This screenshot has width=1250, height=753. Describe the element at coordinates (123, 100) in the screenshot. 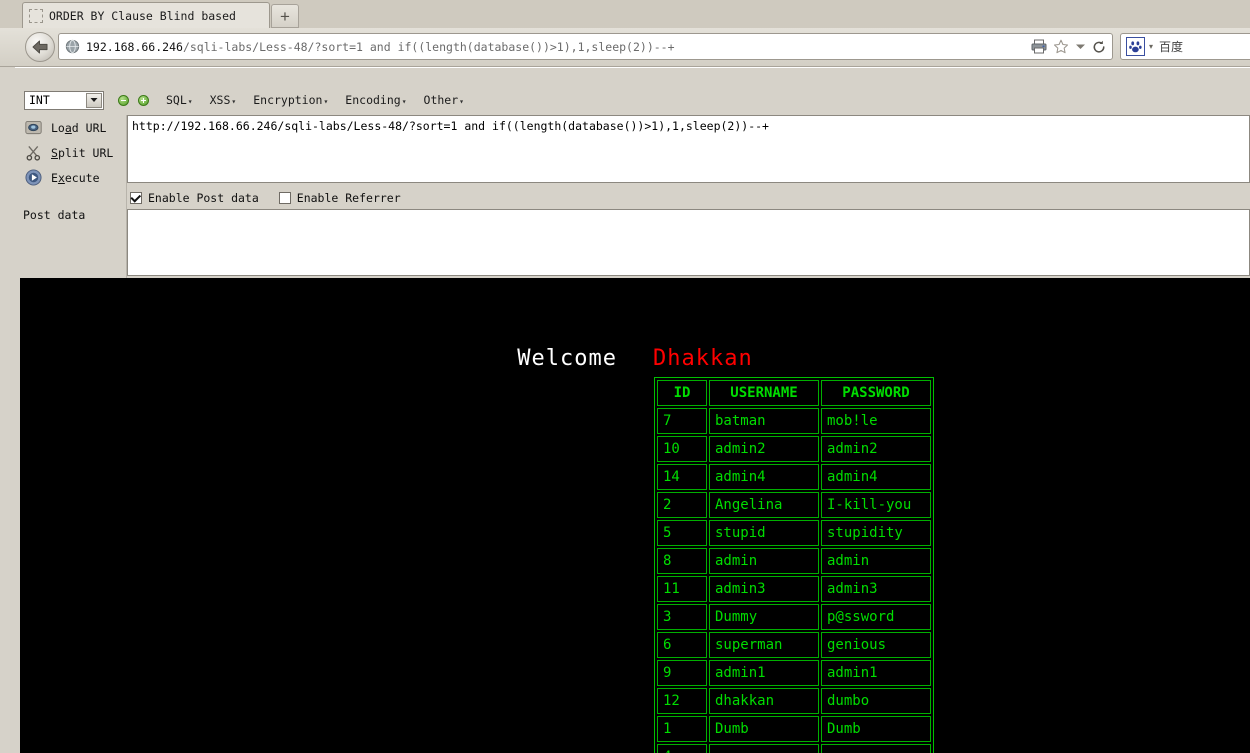

I see `minus-circle-icon` at that location.